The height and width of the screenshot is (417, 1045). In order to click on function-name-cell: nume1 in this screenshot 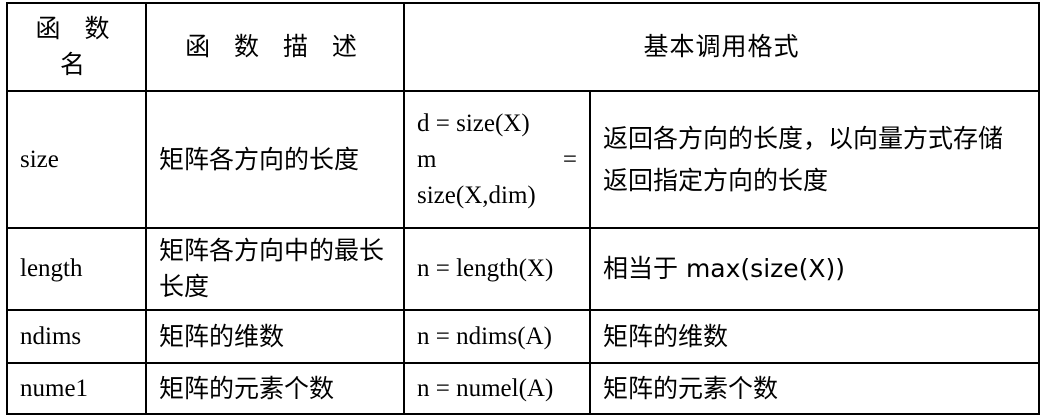, I will do `click(76, 388)`.